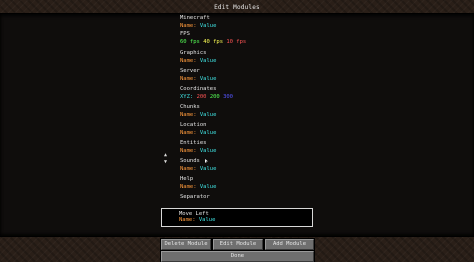 This screenshot has height=262, width=474. I want to click on module-item: Sounds Name: Value, so click(250, 165).